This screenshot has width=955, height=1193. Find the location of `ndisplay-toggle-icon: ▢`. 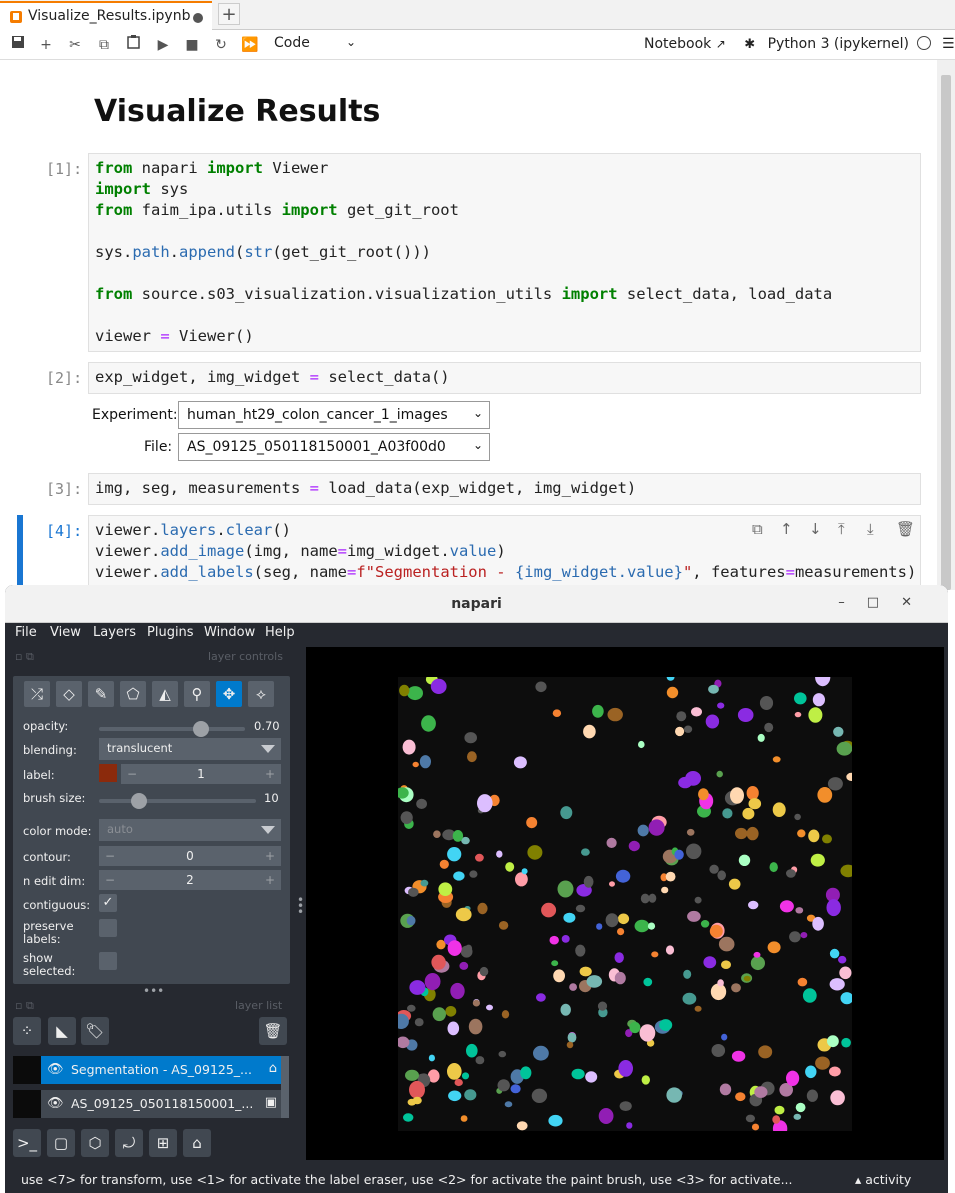

ndisplay-toggle-icon: ▢ is located at coordinates (61, 1143).